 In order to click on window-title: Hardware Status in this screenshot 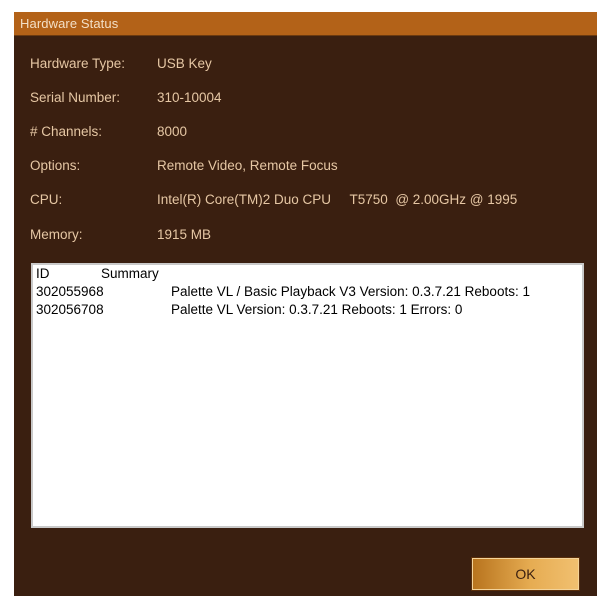, I will do `click(69, 23)`.